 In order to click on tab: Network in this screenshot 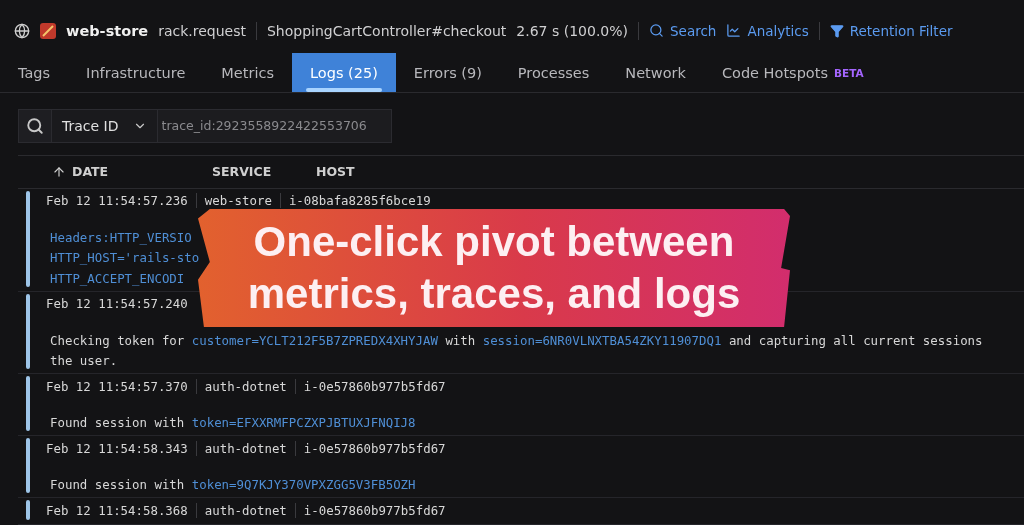, I will do `click(655, 73)`.